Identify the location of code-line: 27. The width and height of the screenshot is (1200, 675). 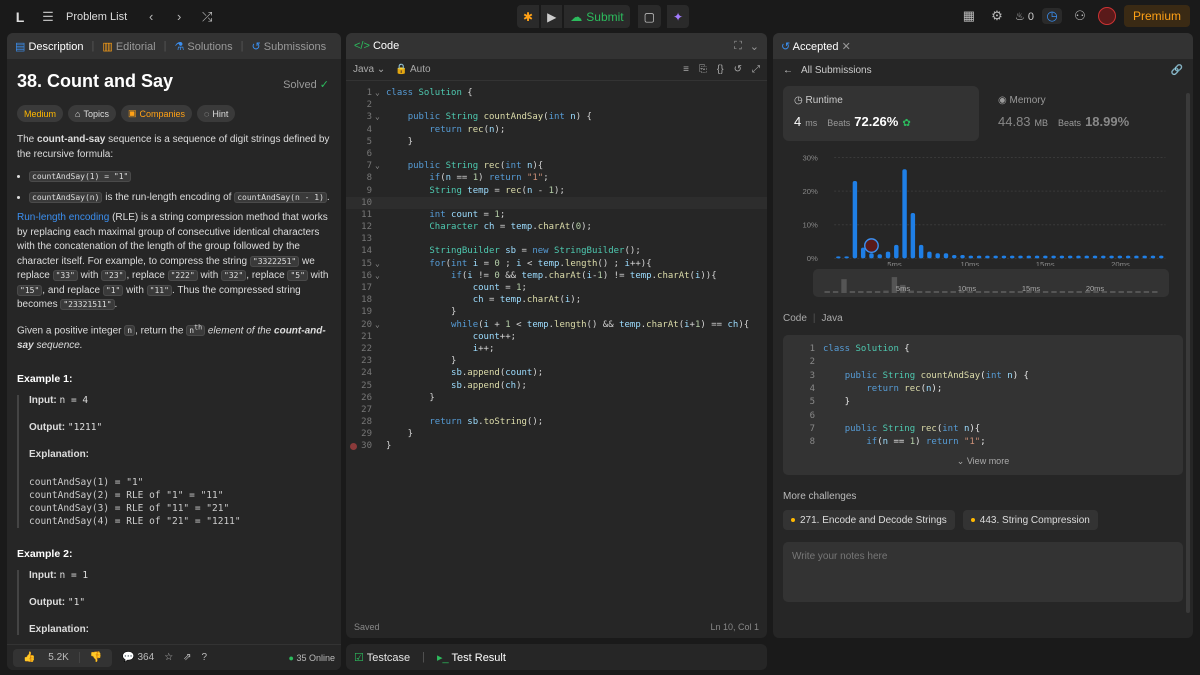
(556, 410).